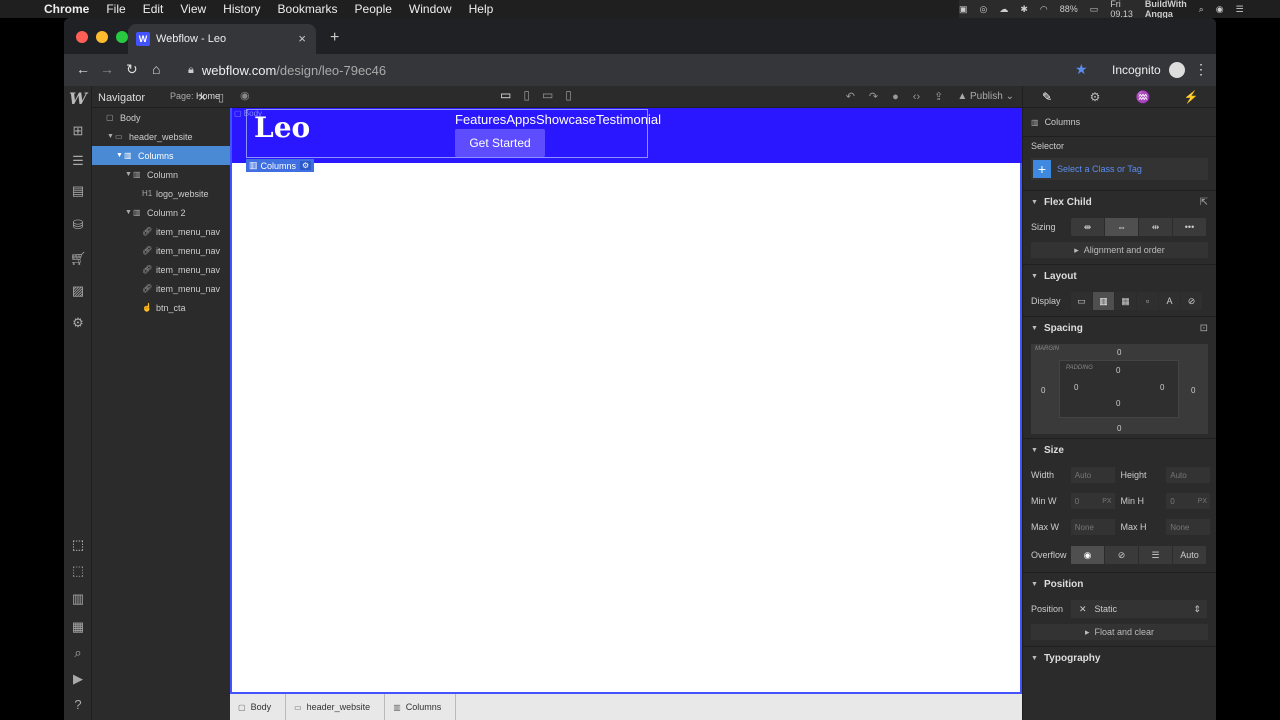 The width and height of the screenshot is (1280, 720). Describe the element at coordinates (1166, 9) in the screenshot. I see `menubar-user: BuildWith Angga` at that location.